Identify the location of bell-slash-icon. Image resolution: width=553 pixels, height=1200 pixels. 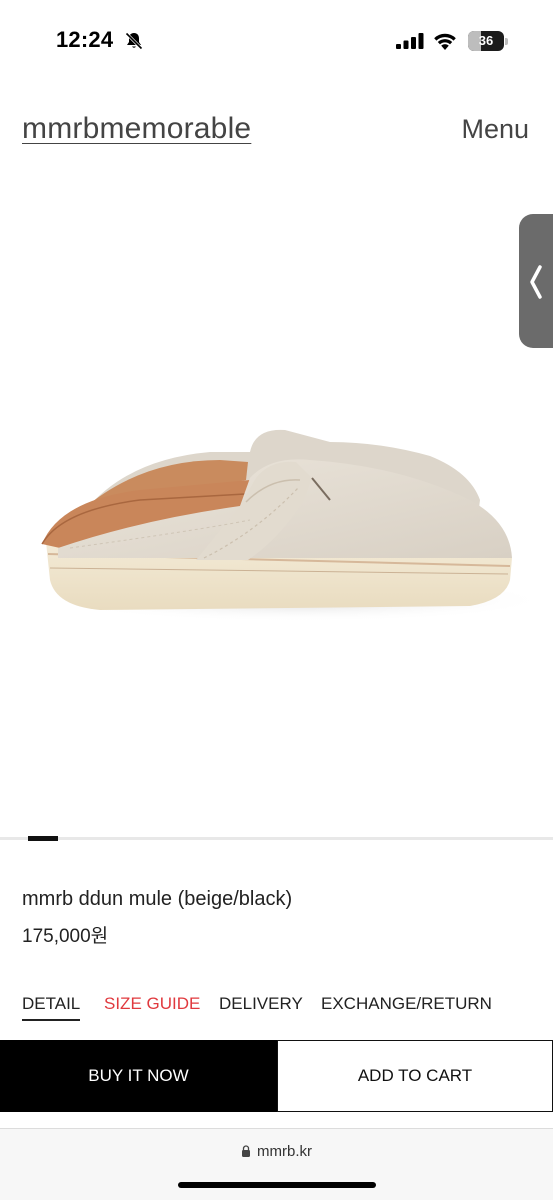
(134, 41).